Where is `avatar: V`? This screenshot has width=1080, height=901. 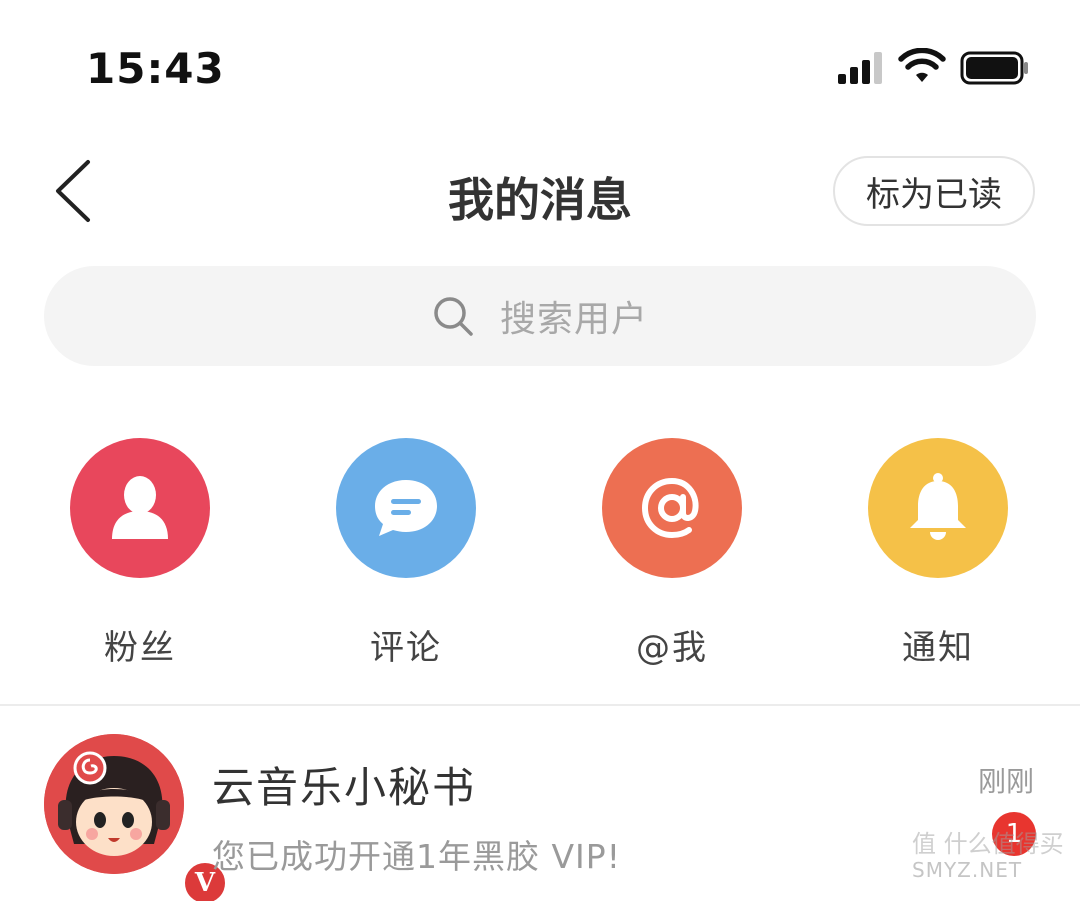 avatar: V is located at coordinates (136, 817).